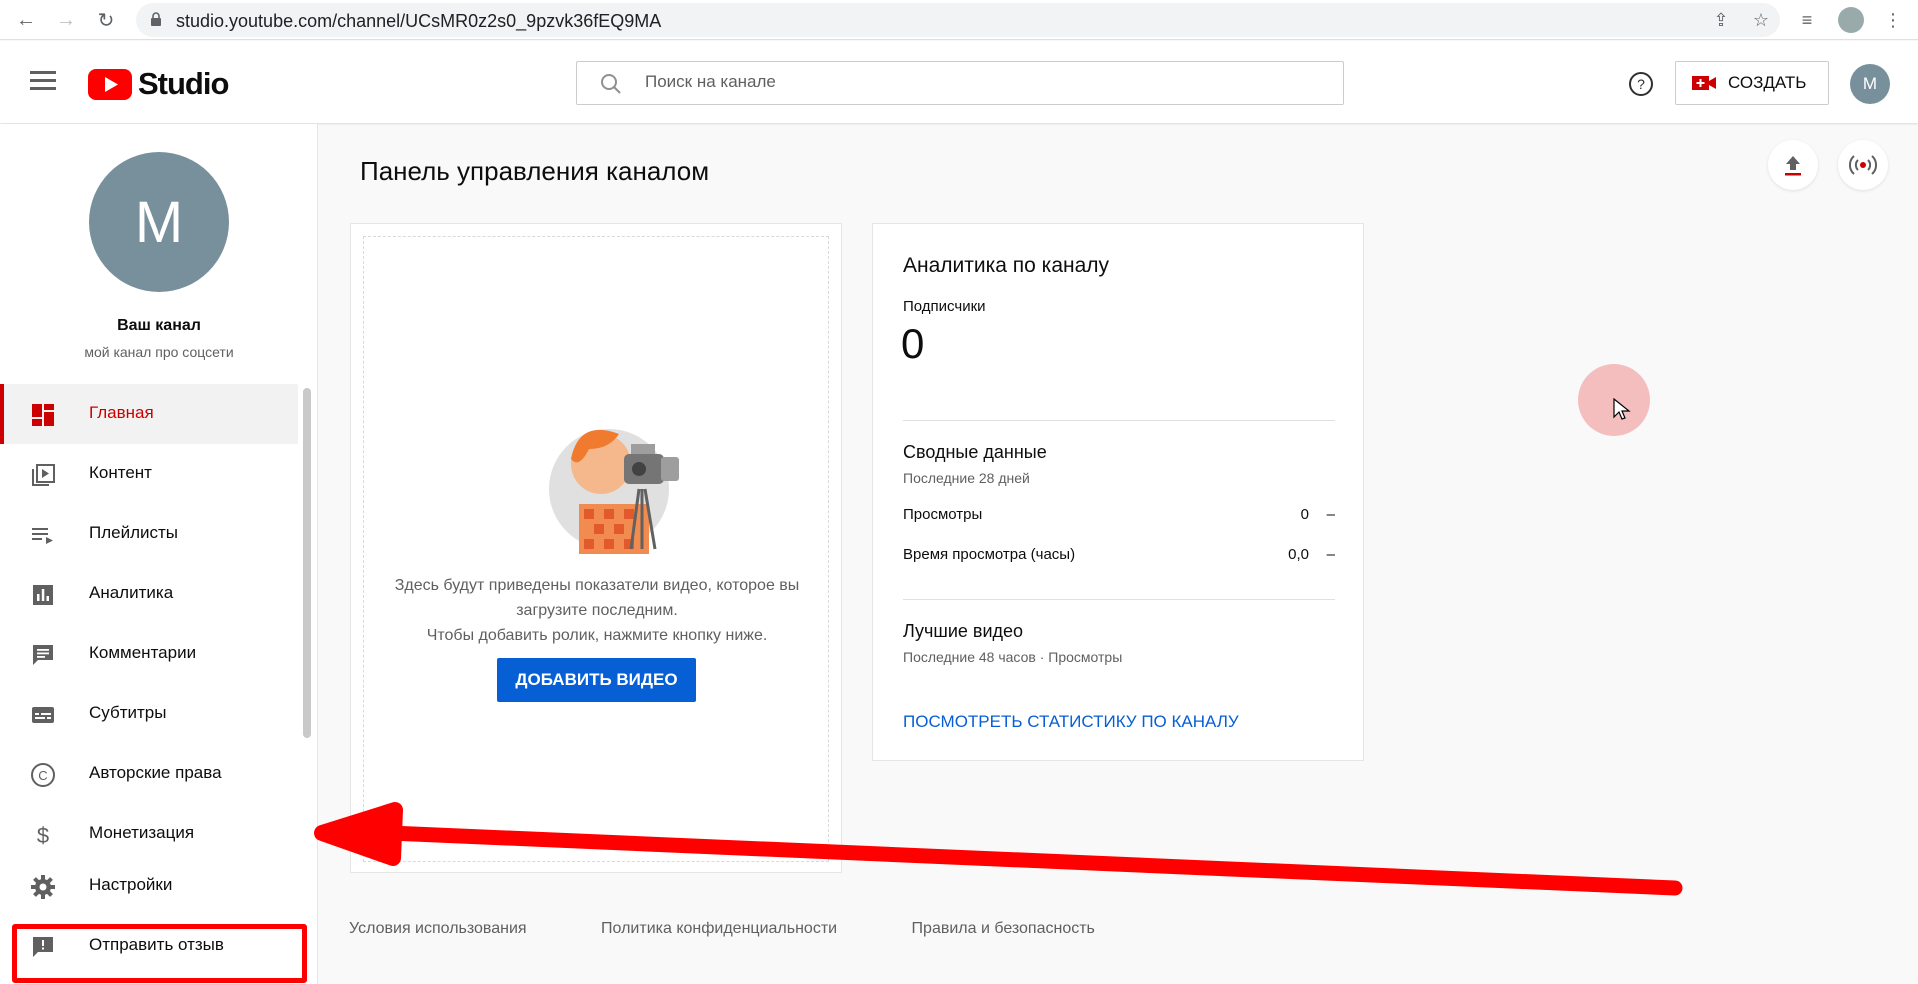  What do you see at coordinates (1006, 265) in the screenshot?
I see `analytics-title: Аналитика по каналу` at bounding box center [1006, 265].